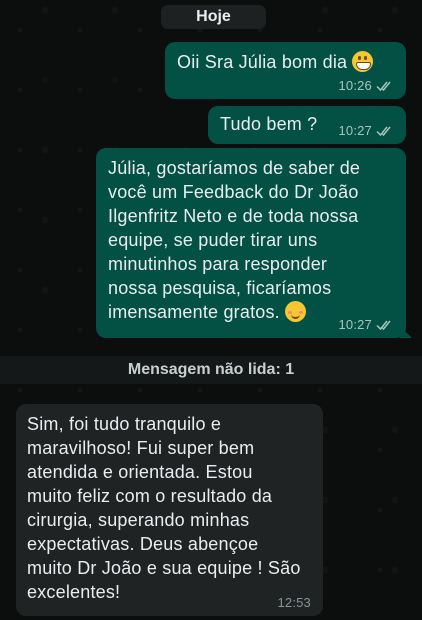 This screenshot has width=422, height=620. I want to click on message-text: Oii Sra Júlia bom dia, so click(262, 62).